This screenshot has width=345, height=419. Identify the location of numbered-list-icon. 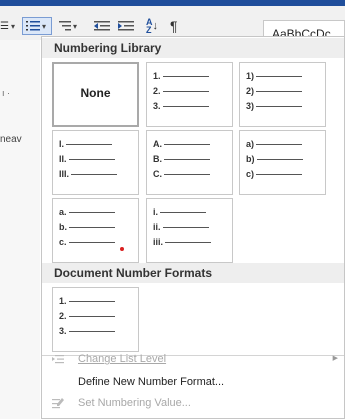
(33, 26).